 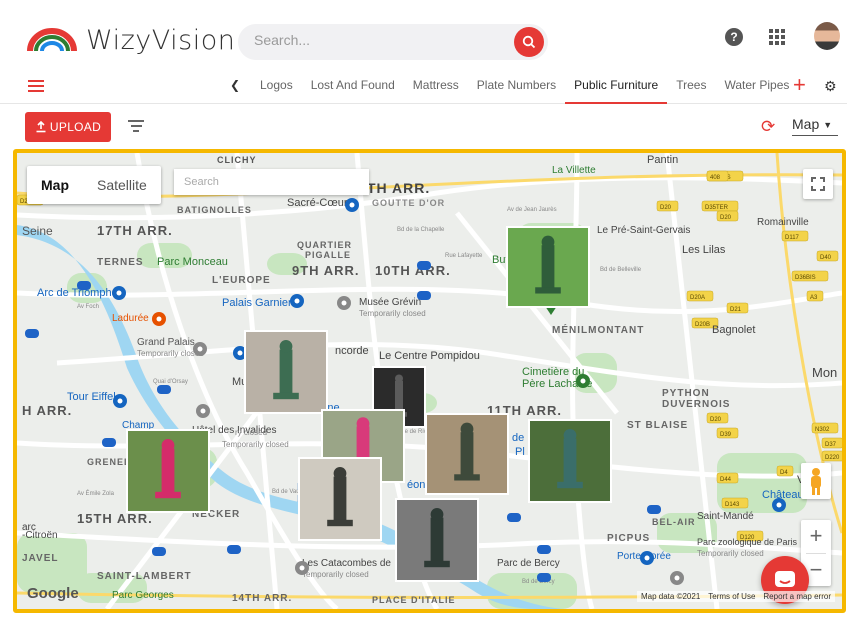 What do you see at coordinates (816, 481) in the screenshot?
I see `pegman-icon` at bounding box center [816, 481].